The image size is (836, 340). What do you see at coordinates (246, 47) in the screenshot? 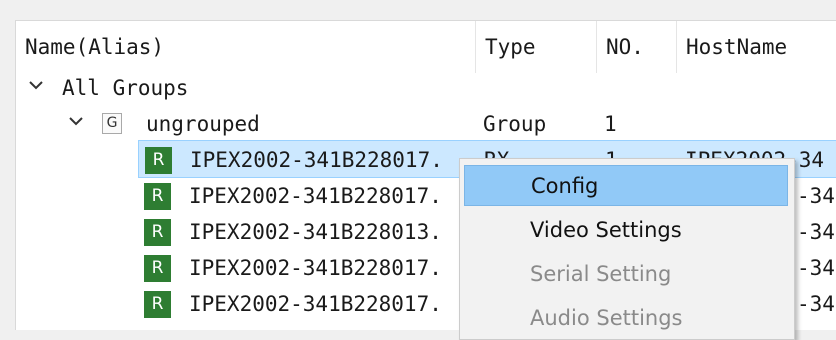
I see `column-header-name: Name(Alias)` at bounding box center [246, 47].